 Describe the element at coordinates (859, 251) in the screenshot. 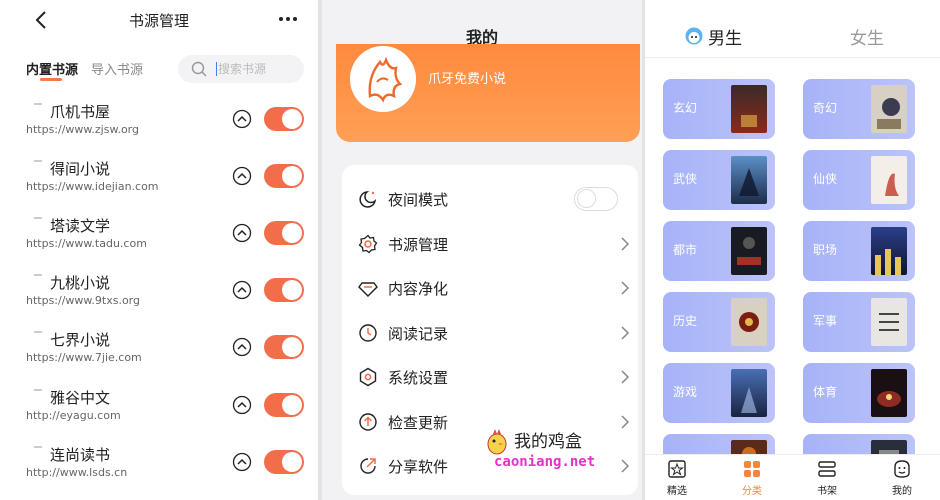

I see `category-card: 职场` at that location.